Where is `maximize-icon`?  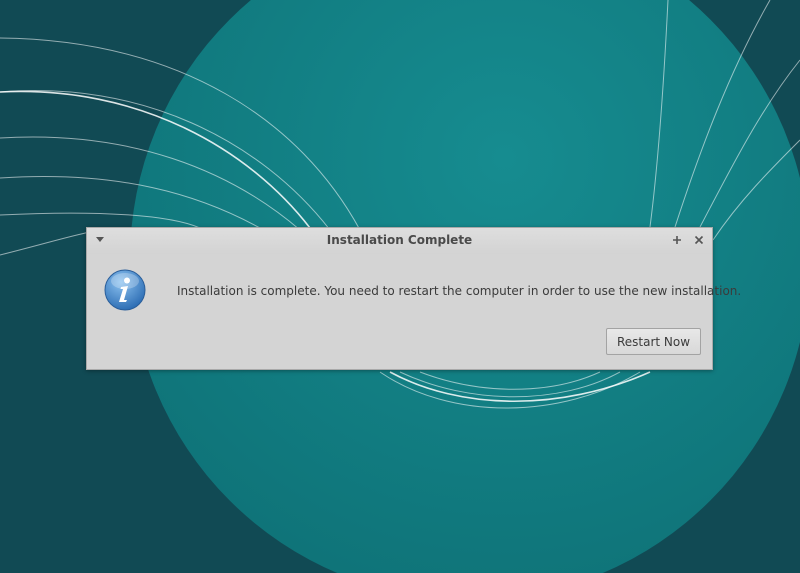
maximize-icon is located at coordinates (677, 240).